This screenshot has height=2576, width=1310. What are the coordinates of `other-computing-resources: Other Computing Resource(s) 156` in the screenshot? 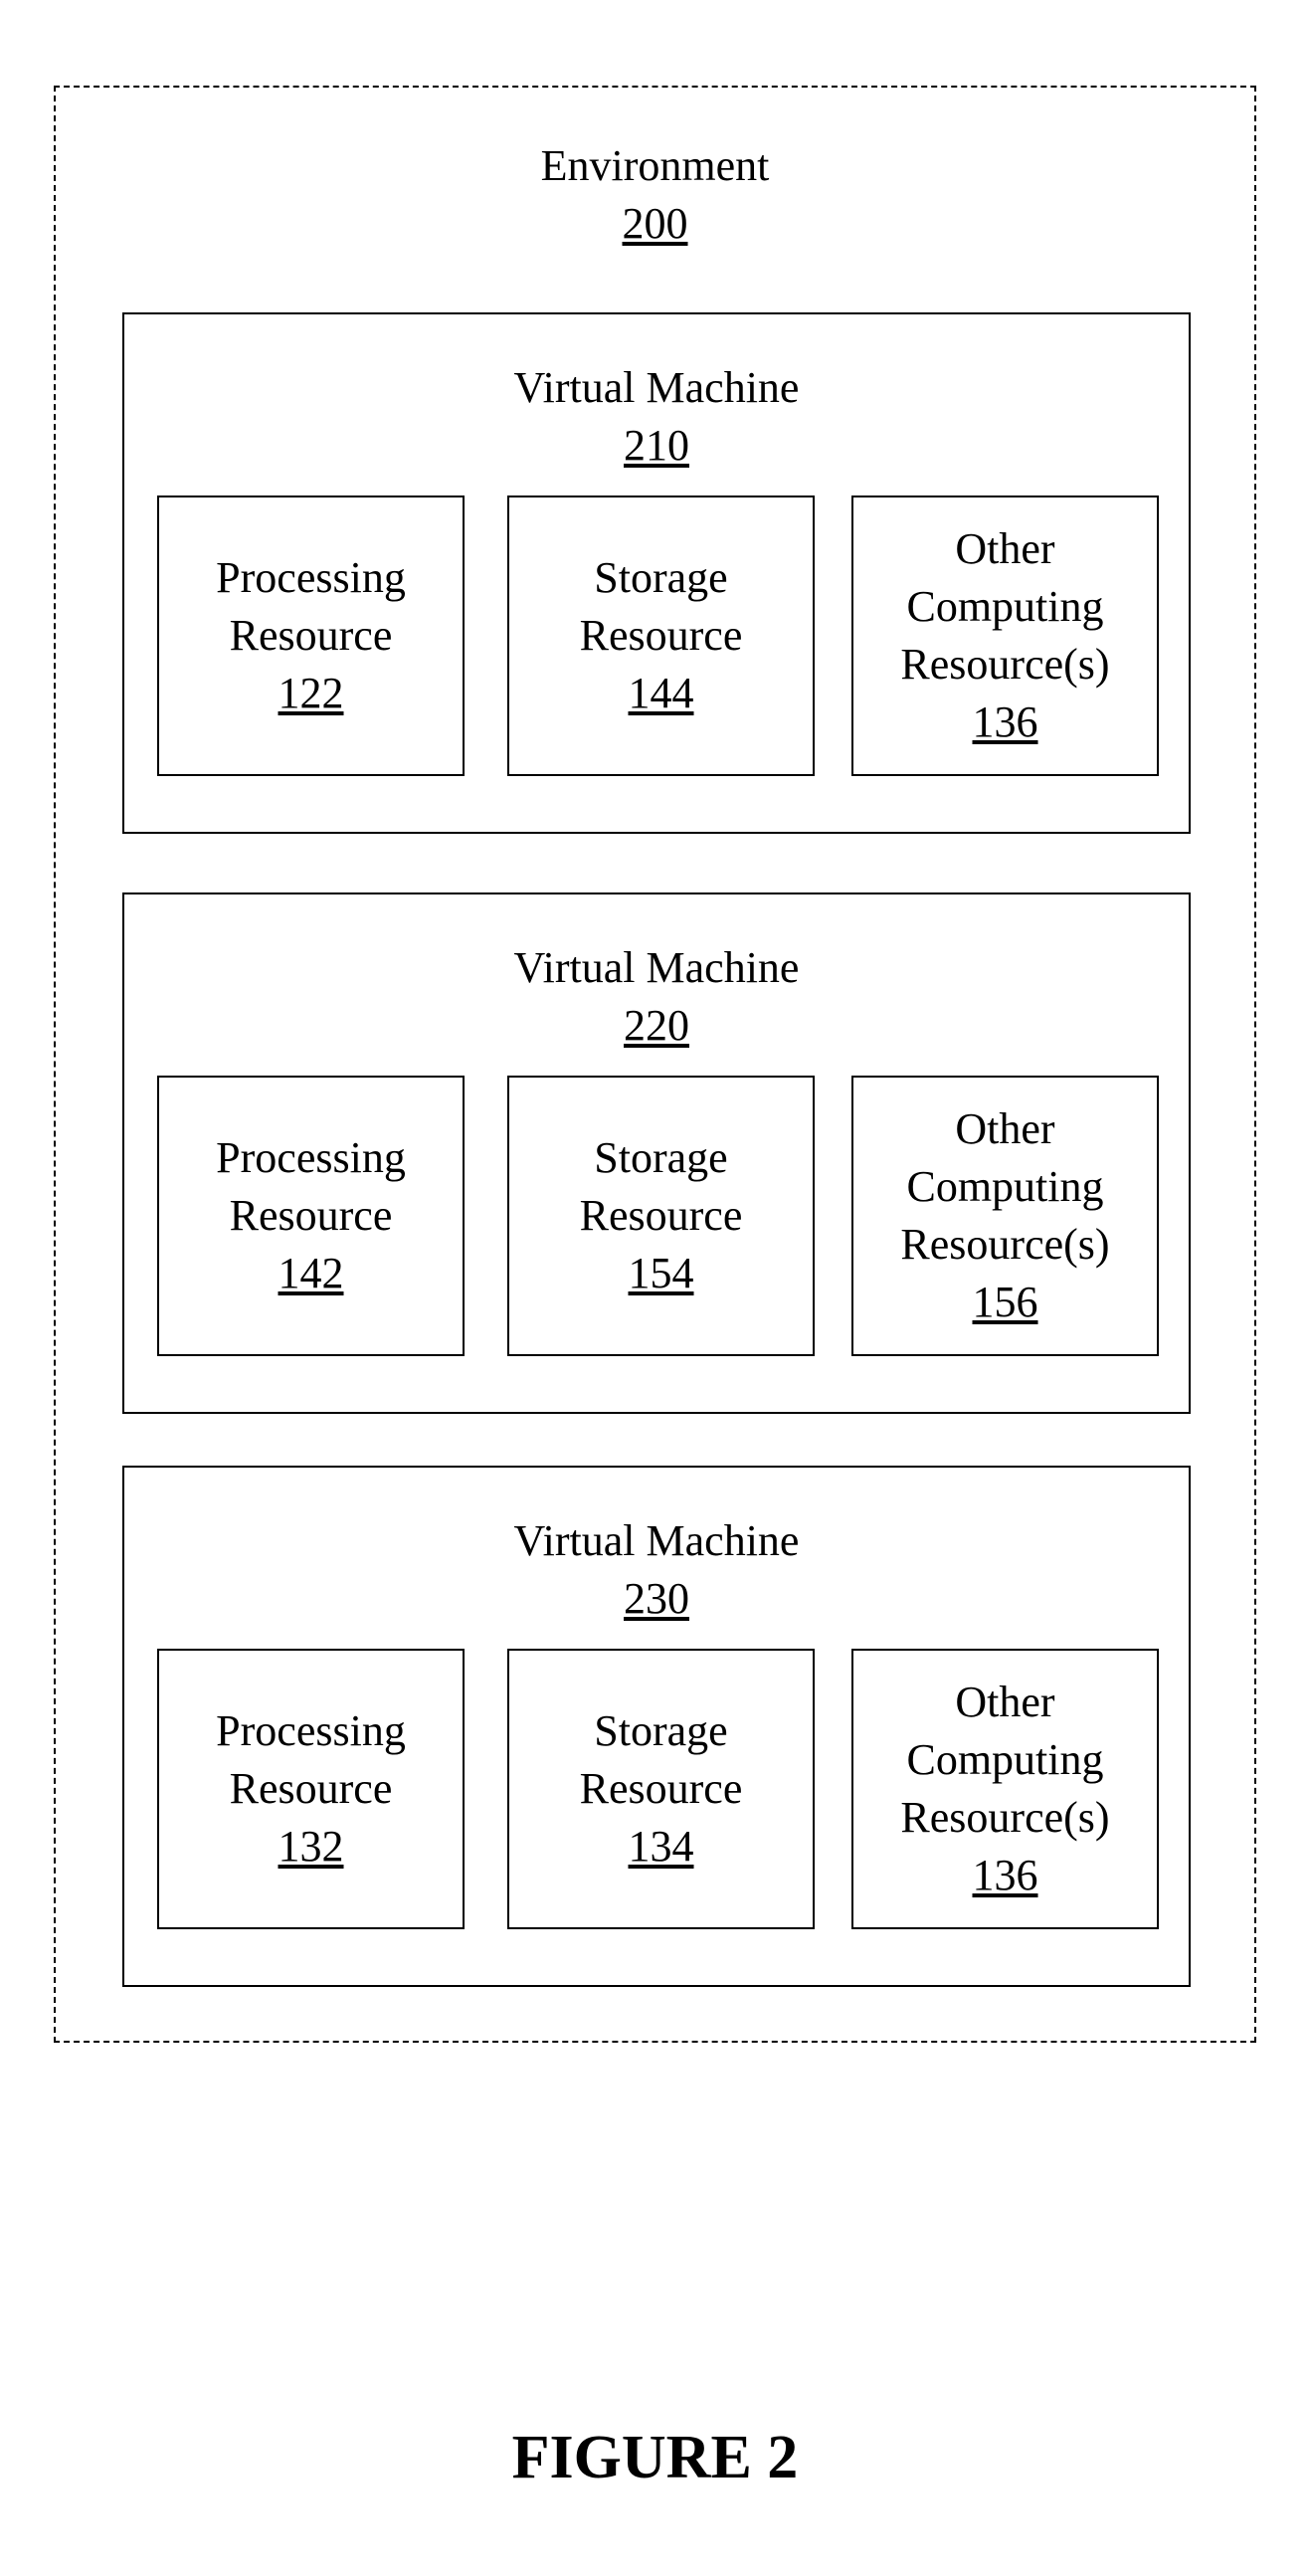 It's located at (1005, 1216).